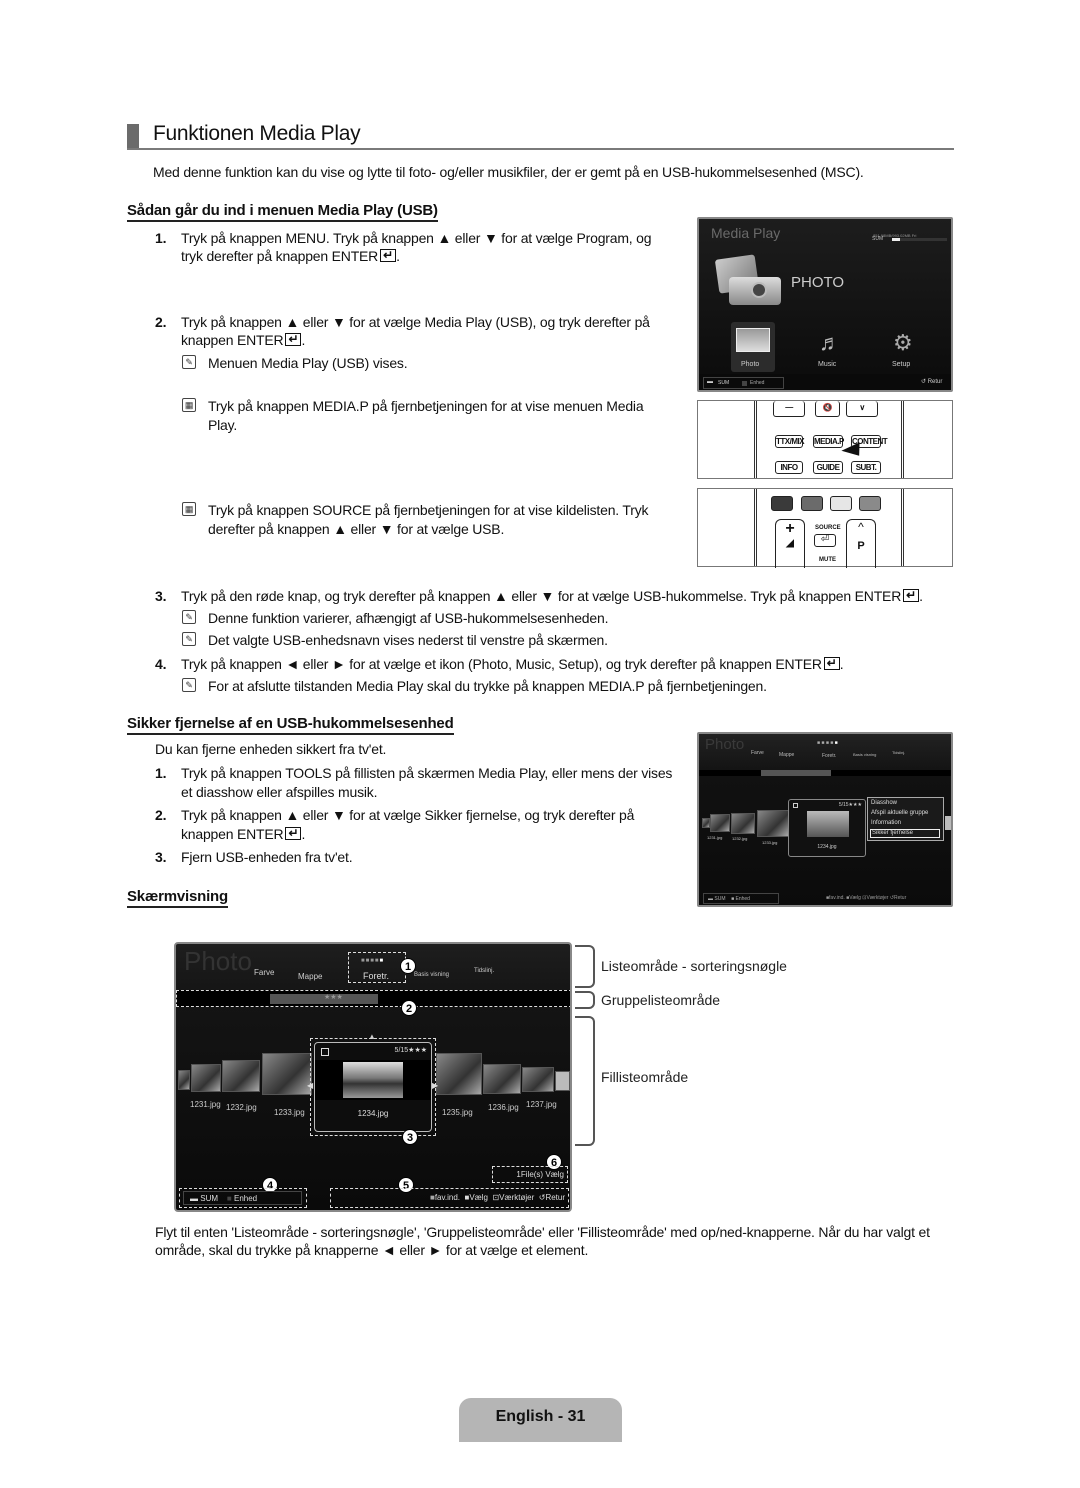  Describe the element at coordinates (324, 999) in the screenshot. I see `group-item: ★★★` at that location.